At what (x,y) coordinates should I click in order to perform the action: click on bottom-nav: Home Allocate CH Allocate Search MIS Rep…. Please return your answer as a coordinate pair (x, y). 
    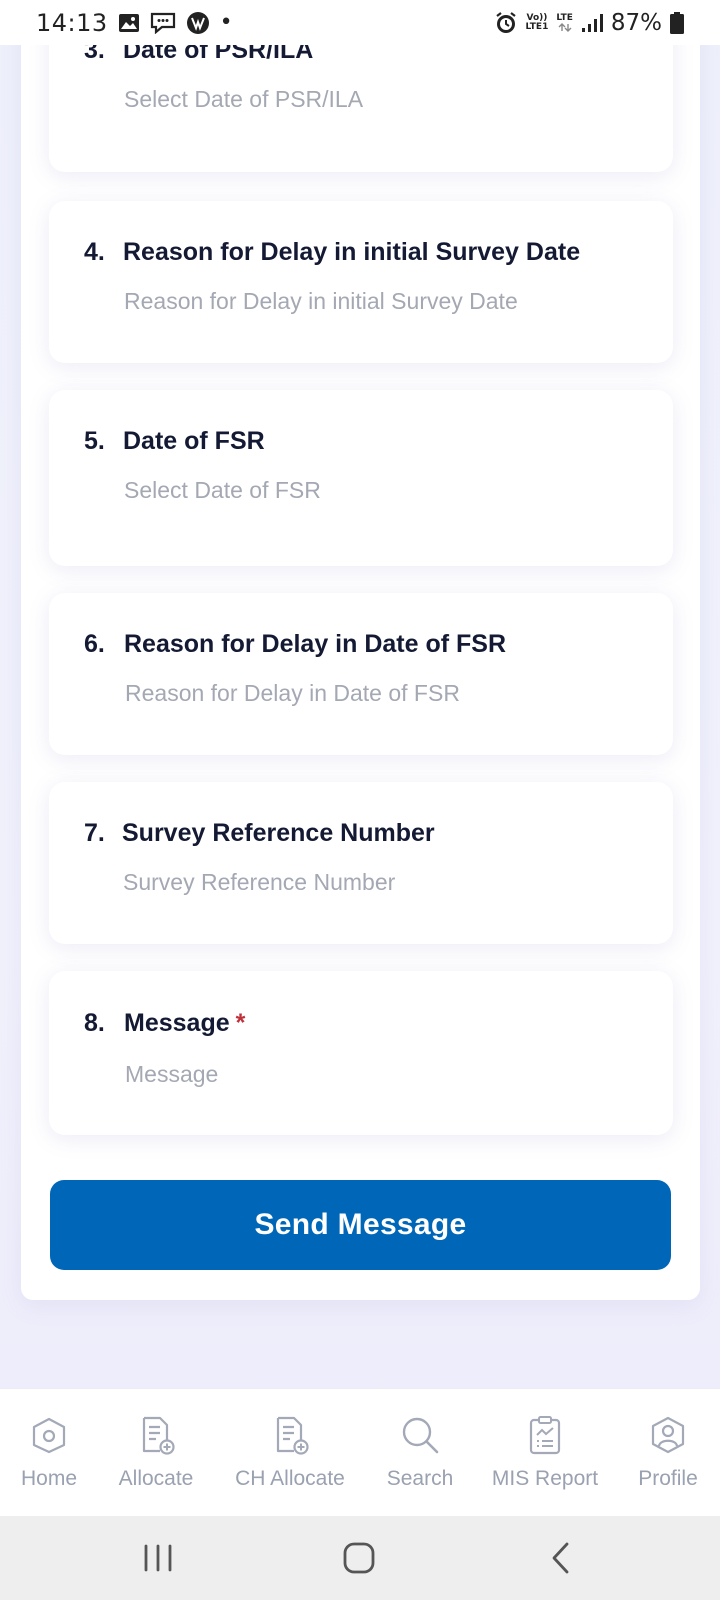
    Looking at the image, I should click on (360, 1452).